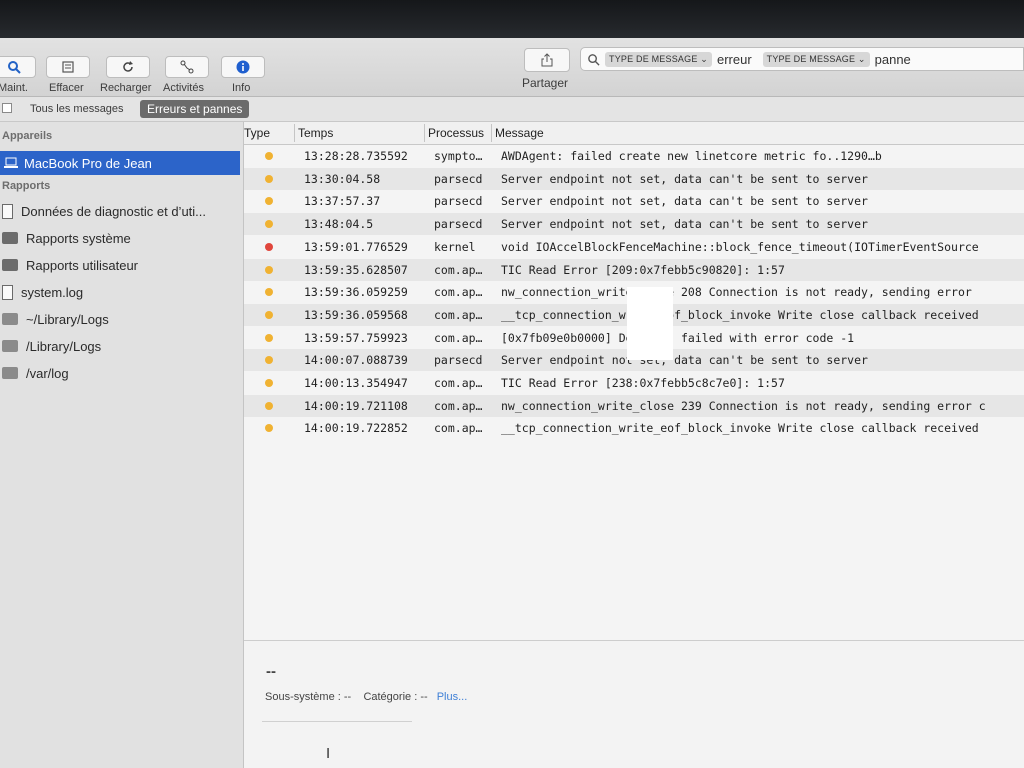  I want to click on share-button, so click(547, 60).